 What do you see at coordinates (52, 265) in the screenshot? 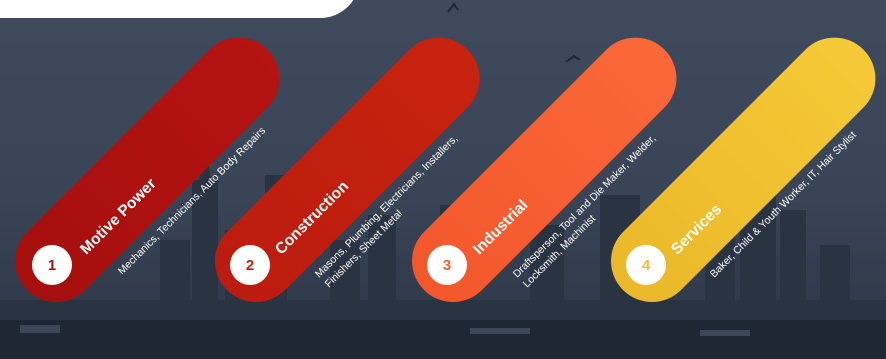
I see `category-number-1: 1` at bounding box center [52, 265].